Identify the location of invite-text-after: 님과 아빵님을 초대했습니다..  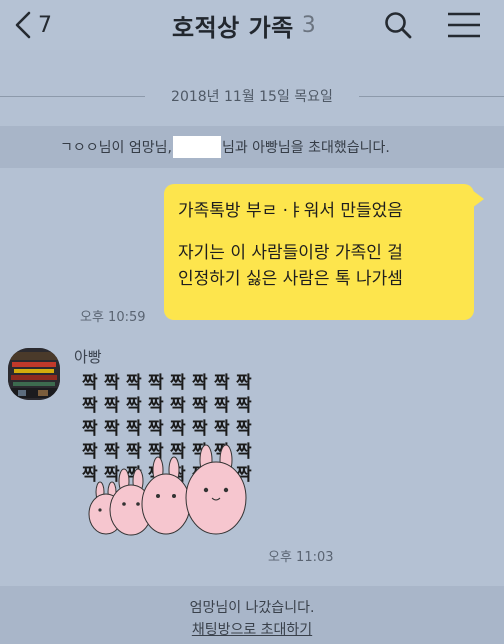
(305, 148).